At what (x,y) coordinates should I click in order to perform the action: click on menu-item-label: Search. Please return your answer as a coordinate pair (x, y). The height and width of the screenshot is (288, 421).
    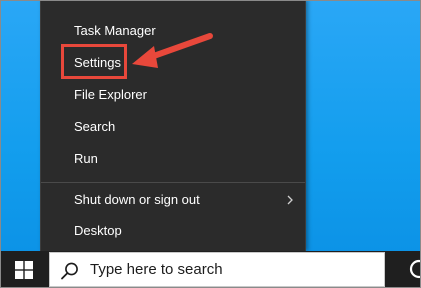
    Looking at the image, I should click on (95, 126).